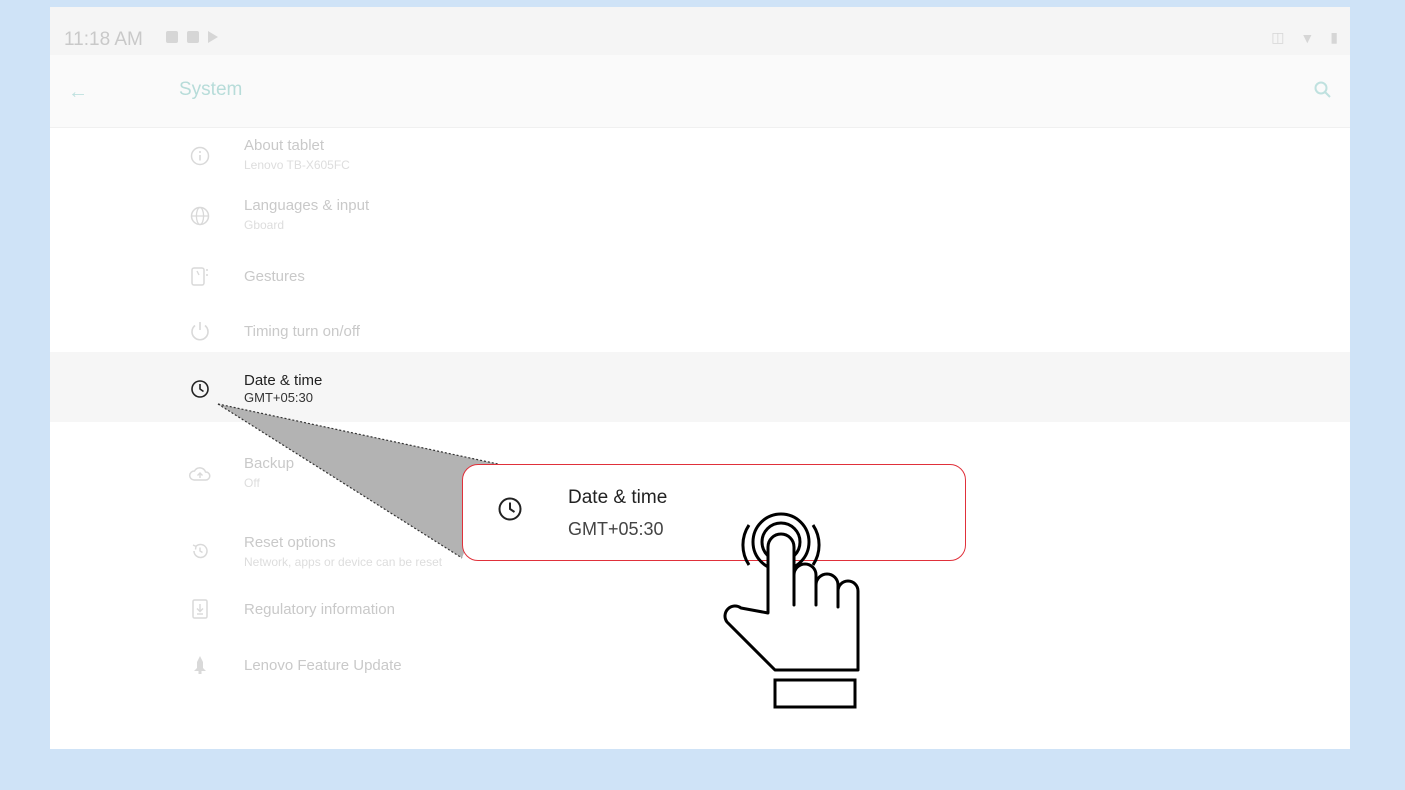 The height and width of the screenshot is (790, 1405). Describe the element at coordinates (264, 225) in the screenshot. I see `setting-subtitle: Gboard` at that location.